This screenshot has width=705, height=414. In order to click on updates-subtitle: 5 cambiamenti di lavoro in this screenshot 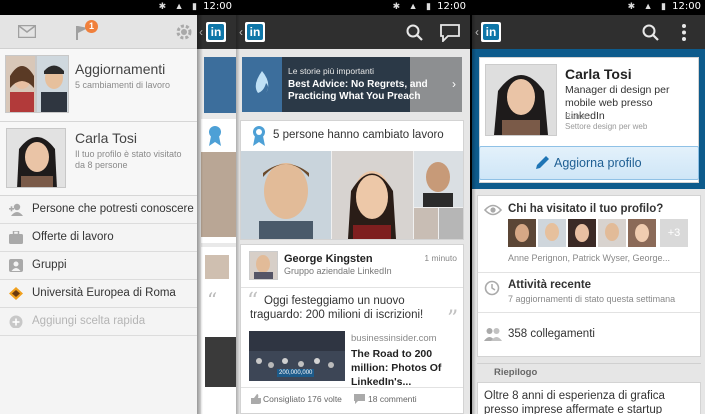, I will do `click(123, 85)`.